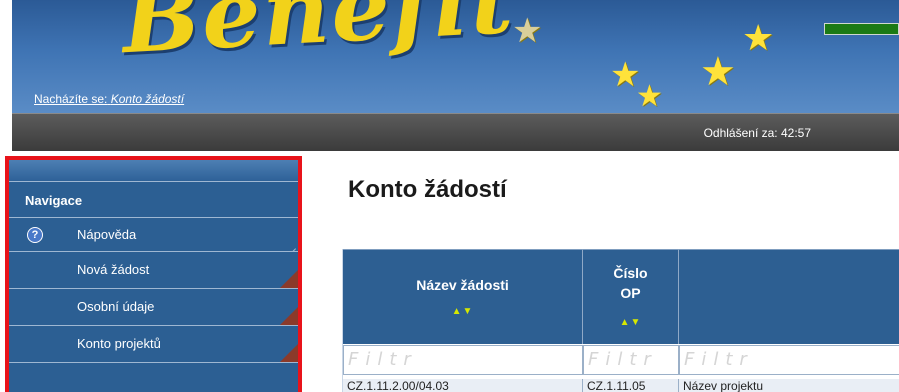 The image size is (899, 392). Describe the element at coordinates (113, 269) in the screenshot. I see `sidebar-item-label: Nová žádost` at that location.